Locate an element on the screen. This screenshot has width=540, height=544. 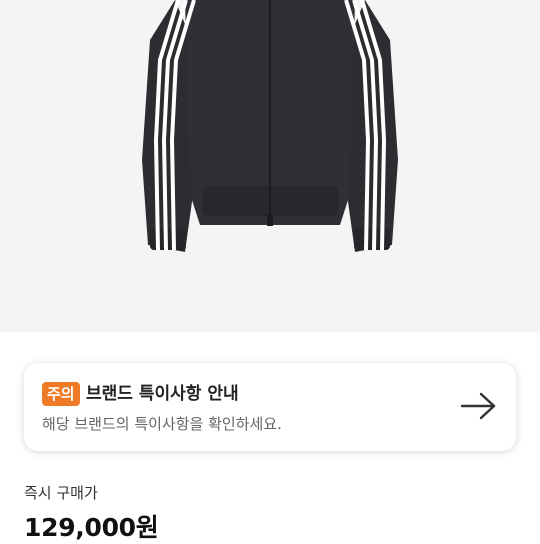
notice-description: 해당 브랜드의 특이사항을 확인하세요. is located at coordinates (162, 424).